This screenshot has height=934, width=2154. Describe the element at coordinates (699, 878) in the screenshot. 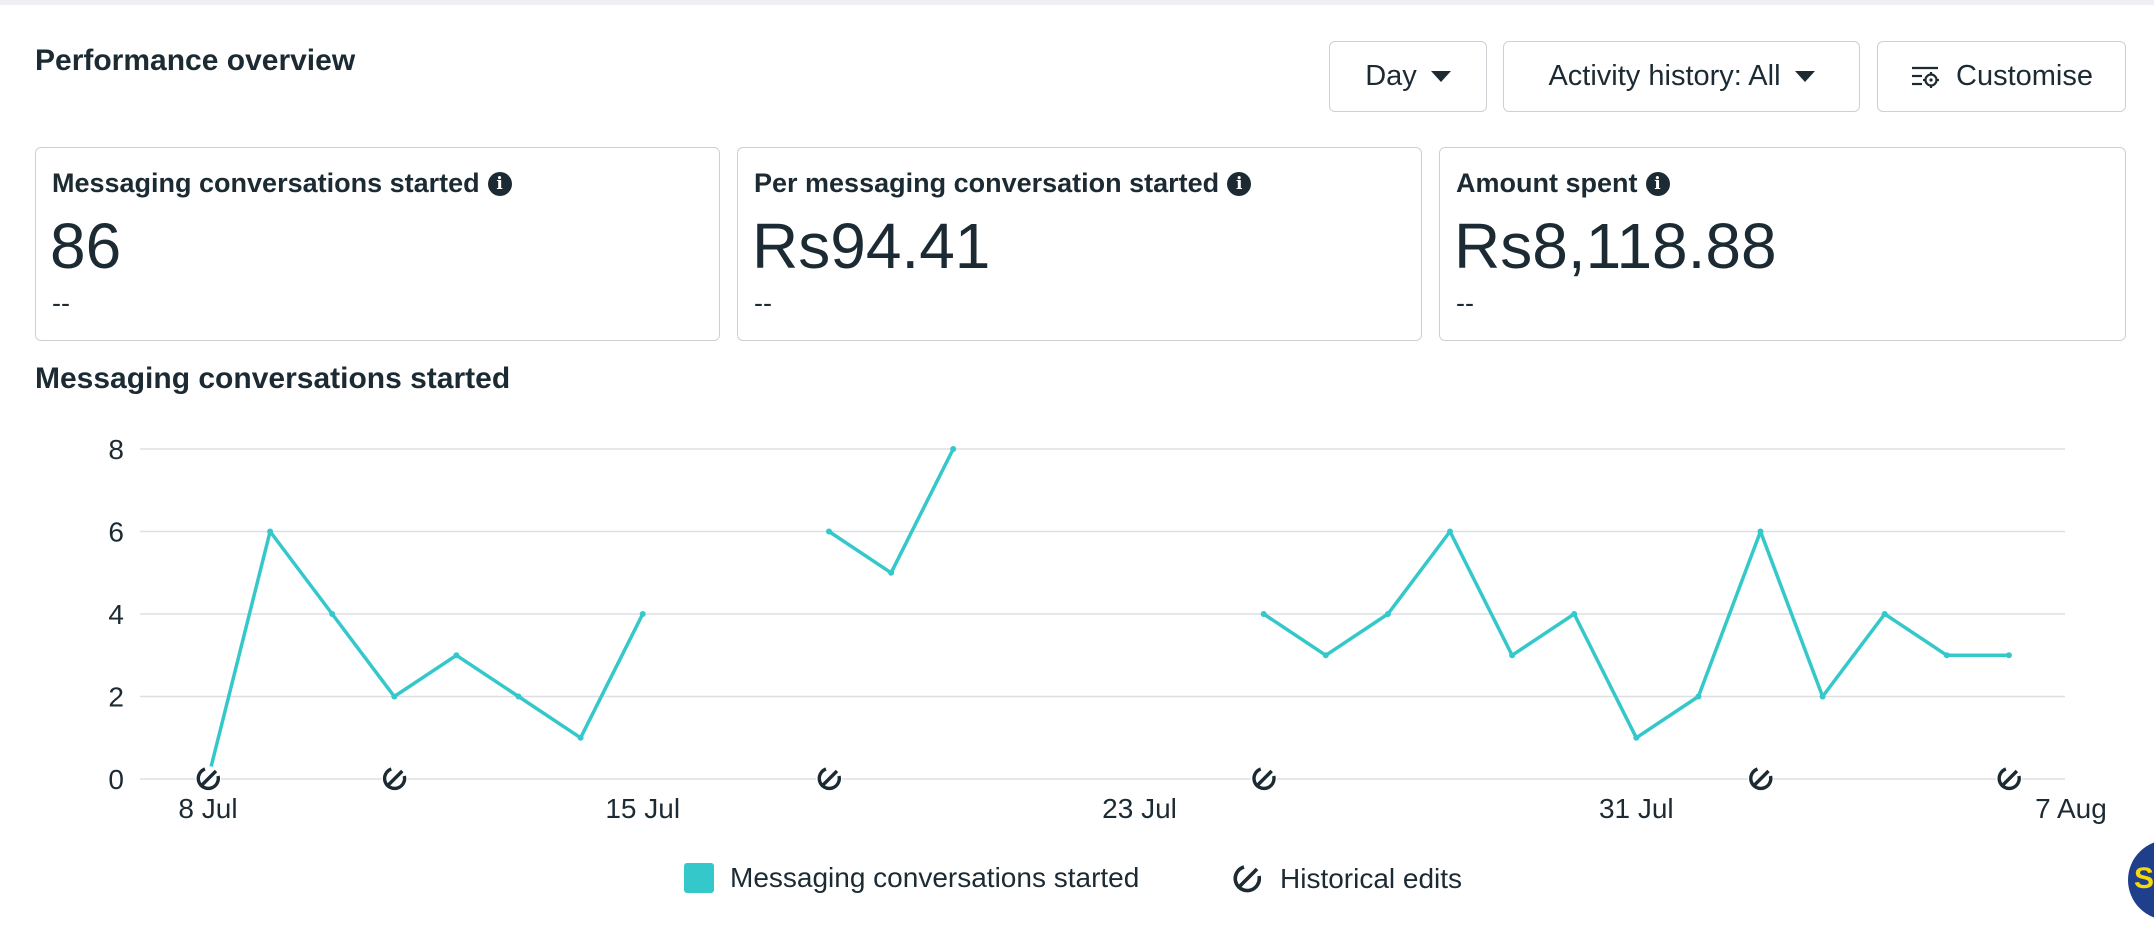

I see `legend-swatch` at that location.